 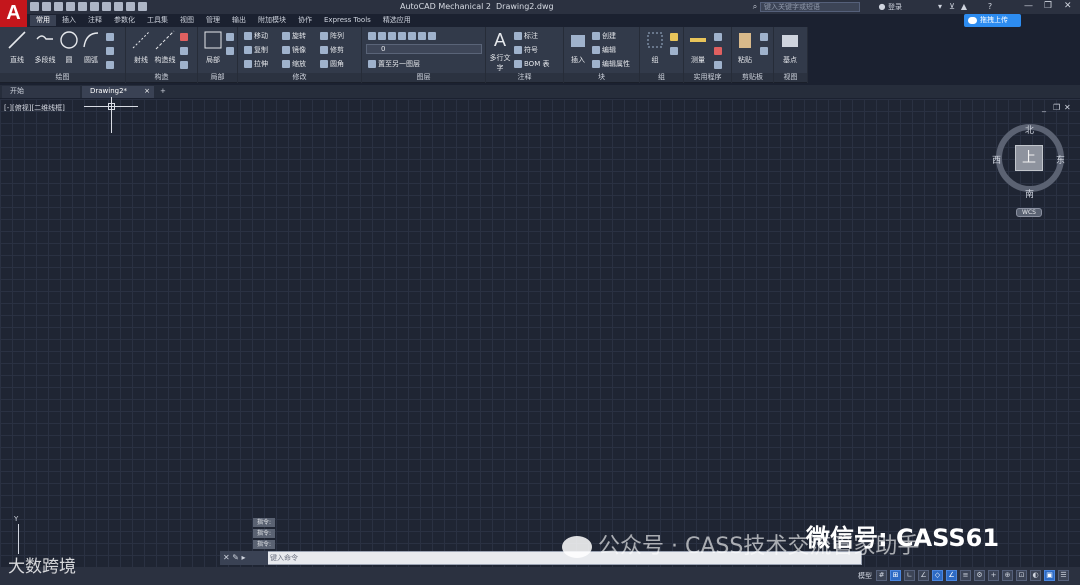 I want to click on upload-button: 拖拽上传, so click(x=992, y=20).